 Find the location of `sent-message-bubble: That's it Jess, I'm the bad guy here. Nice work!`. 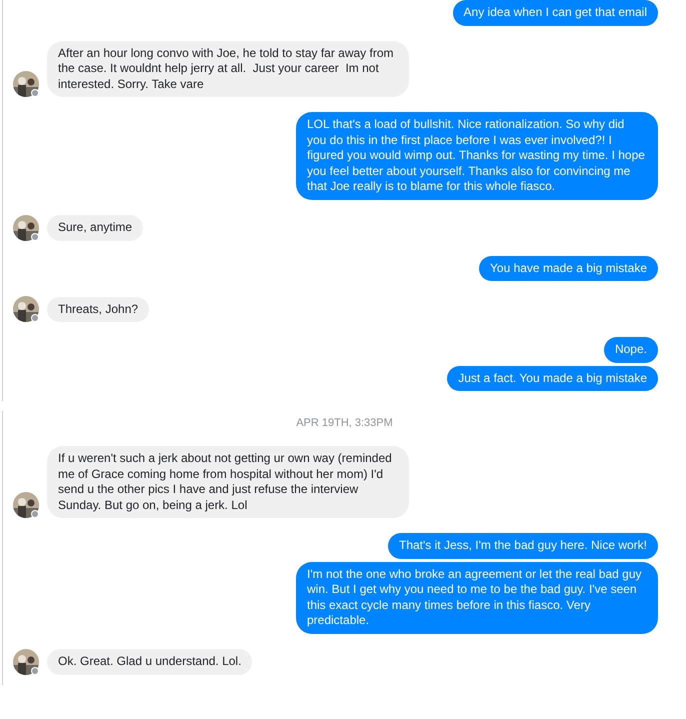

sent-message-bubble: That's it Jess, I'm the bad guy here. Nice work! is located at coordinates (523, 545).